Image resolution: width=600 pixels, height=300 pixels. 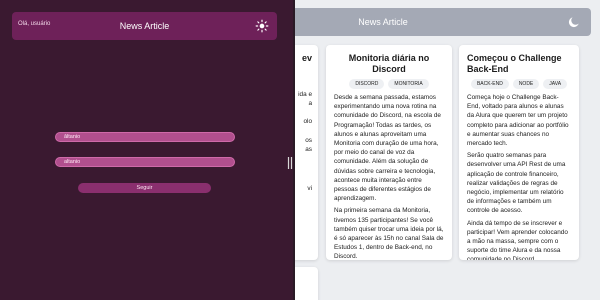 I want to click on tag-list: DISCORD MONITORIA, so click(x=389, y=84).